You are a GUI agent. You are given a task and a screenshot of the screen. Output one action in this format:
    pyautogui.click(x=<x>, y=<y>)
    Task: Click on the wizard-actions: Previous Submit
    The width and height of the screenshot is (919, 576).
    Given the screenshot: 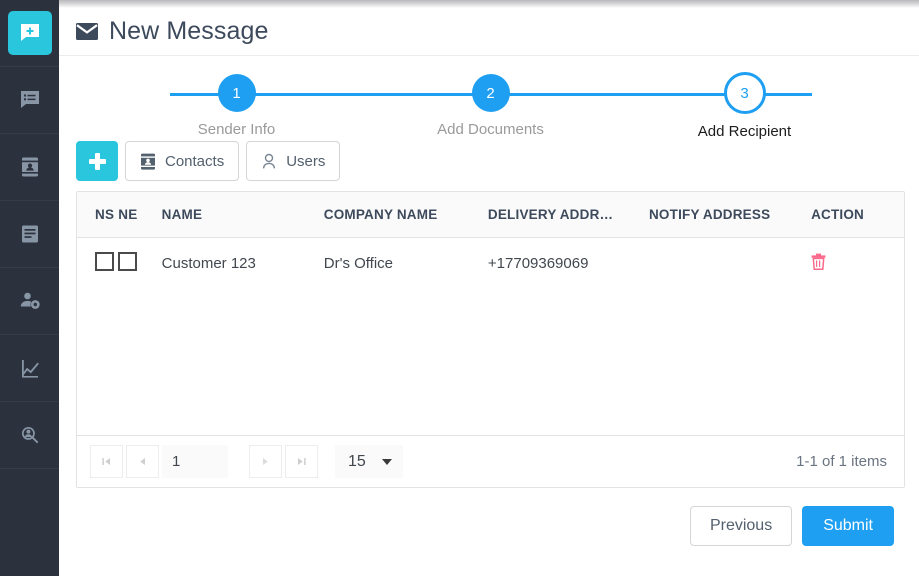 What is the action you would take?
    pyautogui.click(x=490, y=526)
    